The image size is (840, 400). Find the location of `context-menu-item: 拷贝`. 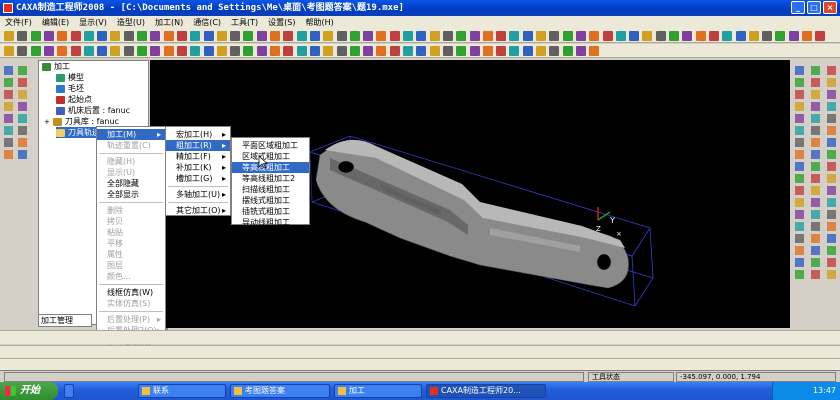

context-menu-item: 拷贝 is located at coordinates (131, 221).